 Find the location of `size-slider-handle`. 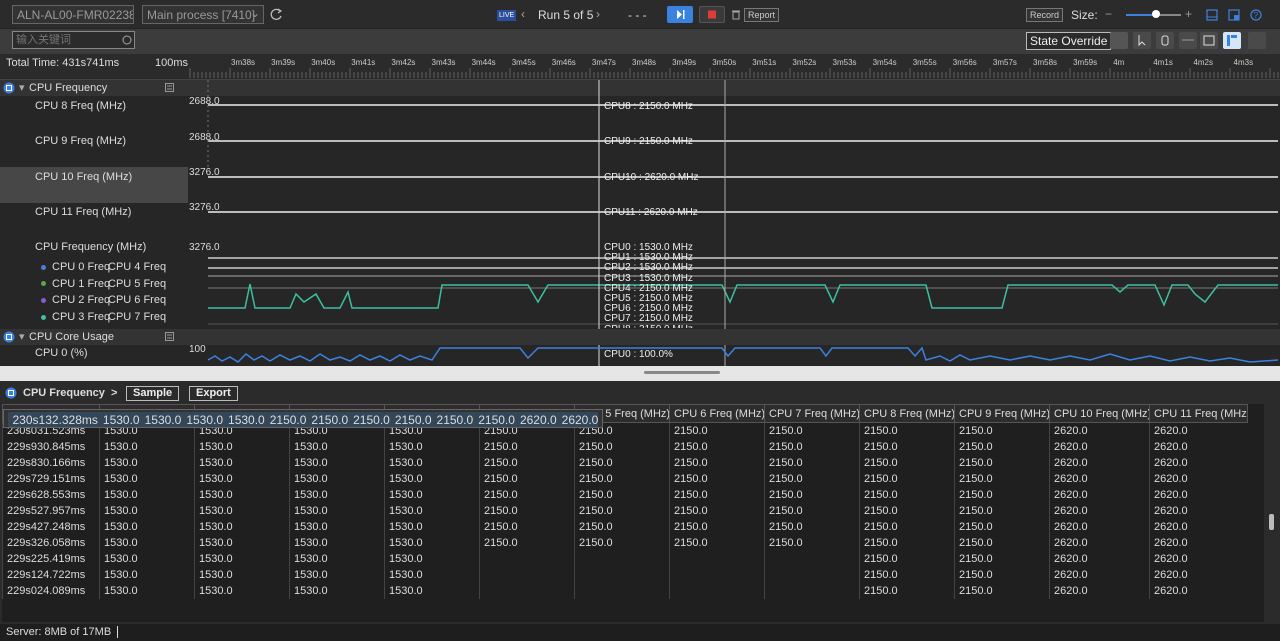

size-slider-handle is located at coordinates (1156, 14).